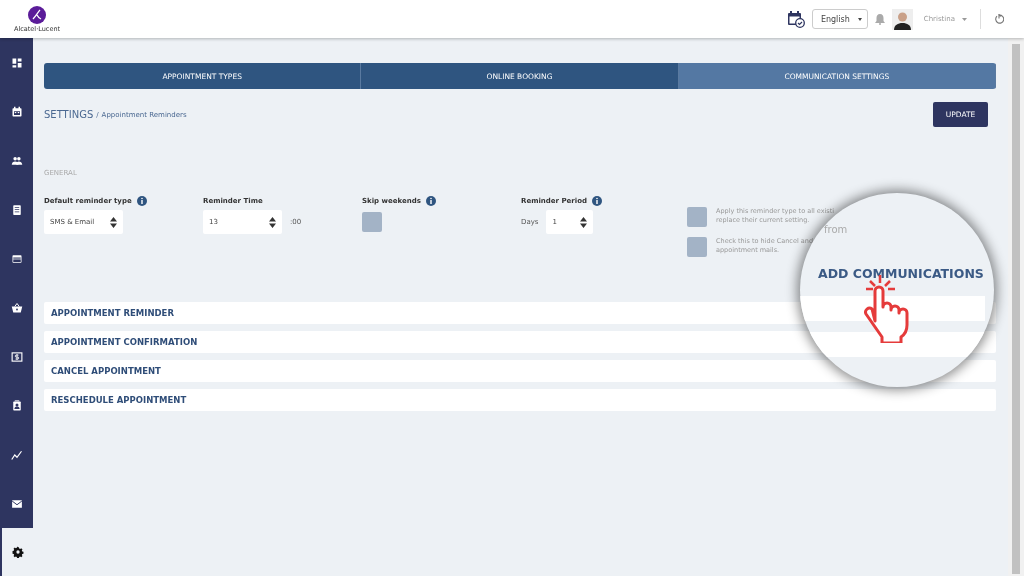 The width and height of the screenshot is (1024, 576). I want to click on card-icon, so click(16, 258).